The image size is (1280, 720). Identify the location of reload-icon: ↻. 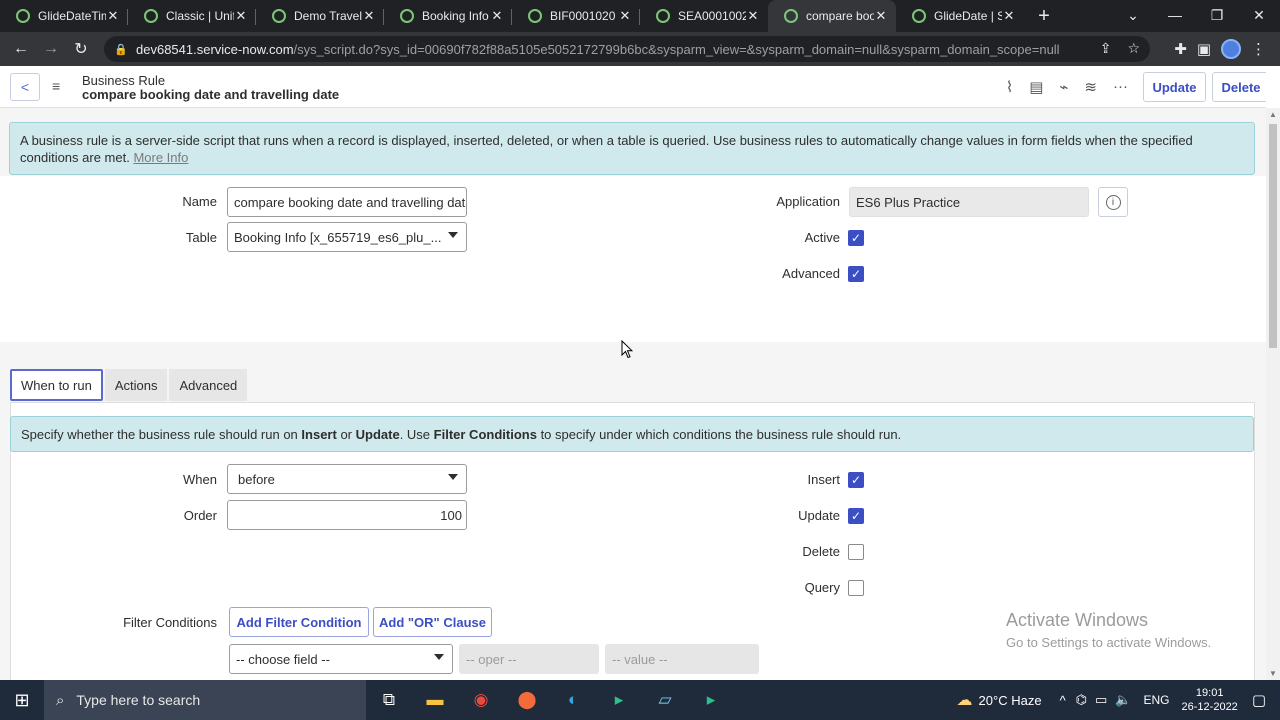
(81, 49).